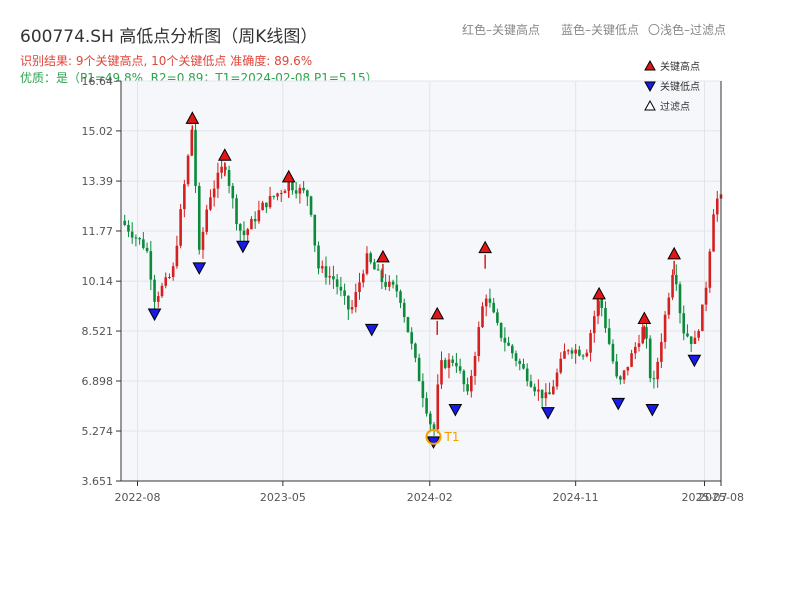  Describe the element at coordinates (680, 66) in the screenshot. I see `legend-label-0: 关键高点` at that location.